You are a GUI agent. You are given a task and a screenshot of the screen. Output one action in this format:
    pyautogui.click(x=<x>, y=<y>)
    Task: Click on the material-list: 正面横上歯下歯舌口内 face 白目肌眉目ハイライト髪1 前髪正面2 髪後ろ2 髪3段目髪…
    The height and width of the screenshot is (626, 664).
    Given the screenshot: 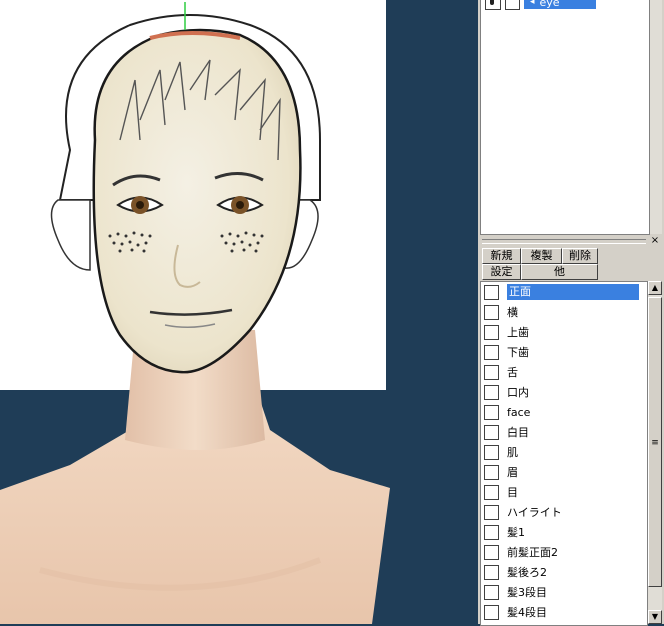 What is the action you would take?
    pyautogui.click(x=564, y=453)
    